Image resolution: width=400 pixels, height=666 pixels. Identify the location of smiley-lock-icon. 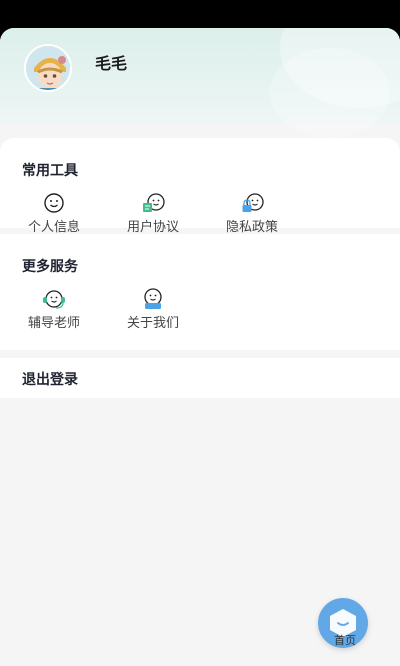
(253, 202).